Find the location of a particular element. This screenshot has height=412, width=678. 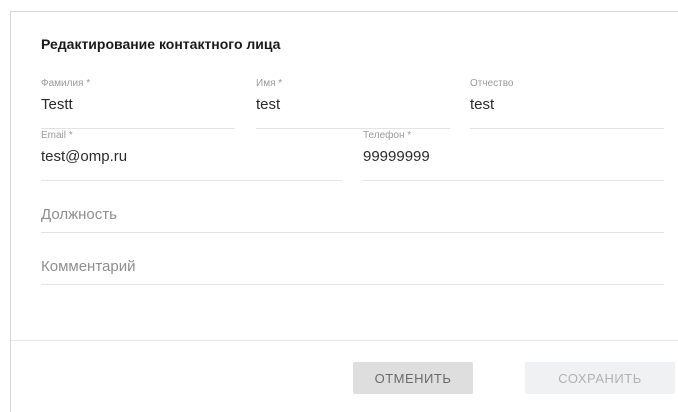

footer-divider is located at coordinates (344, 340).